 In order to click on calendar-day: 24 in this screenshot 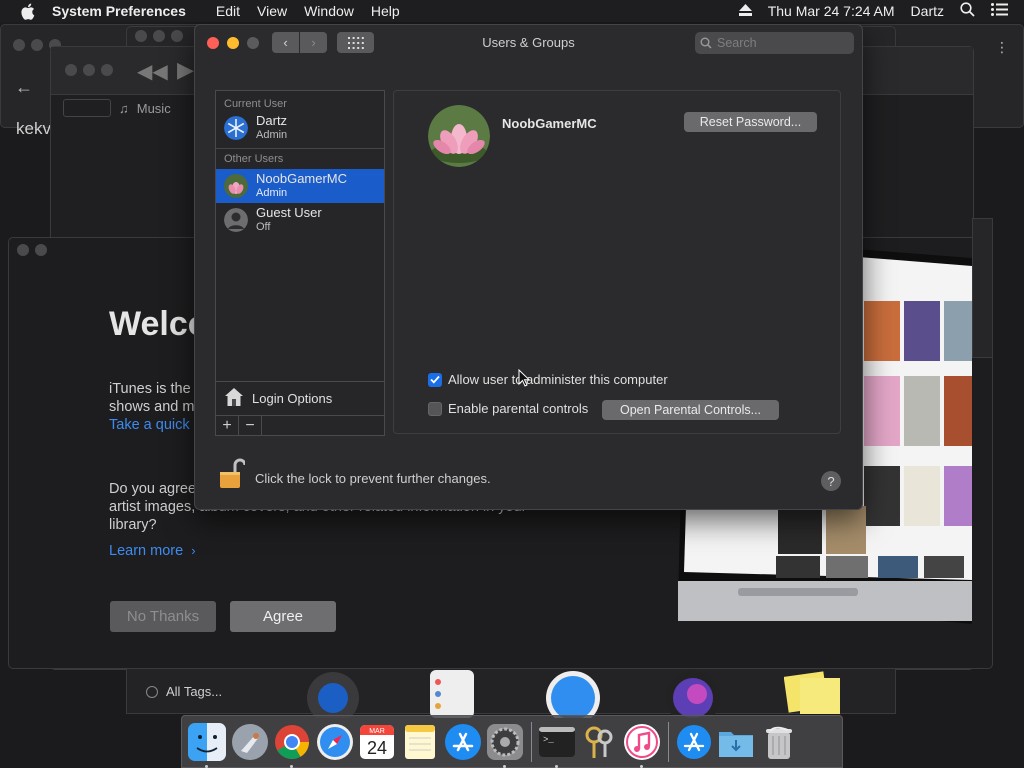, I will do `click(377, 748)`.